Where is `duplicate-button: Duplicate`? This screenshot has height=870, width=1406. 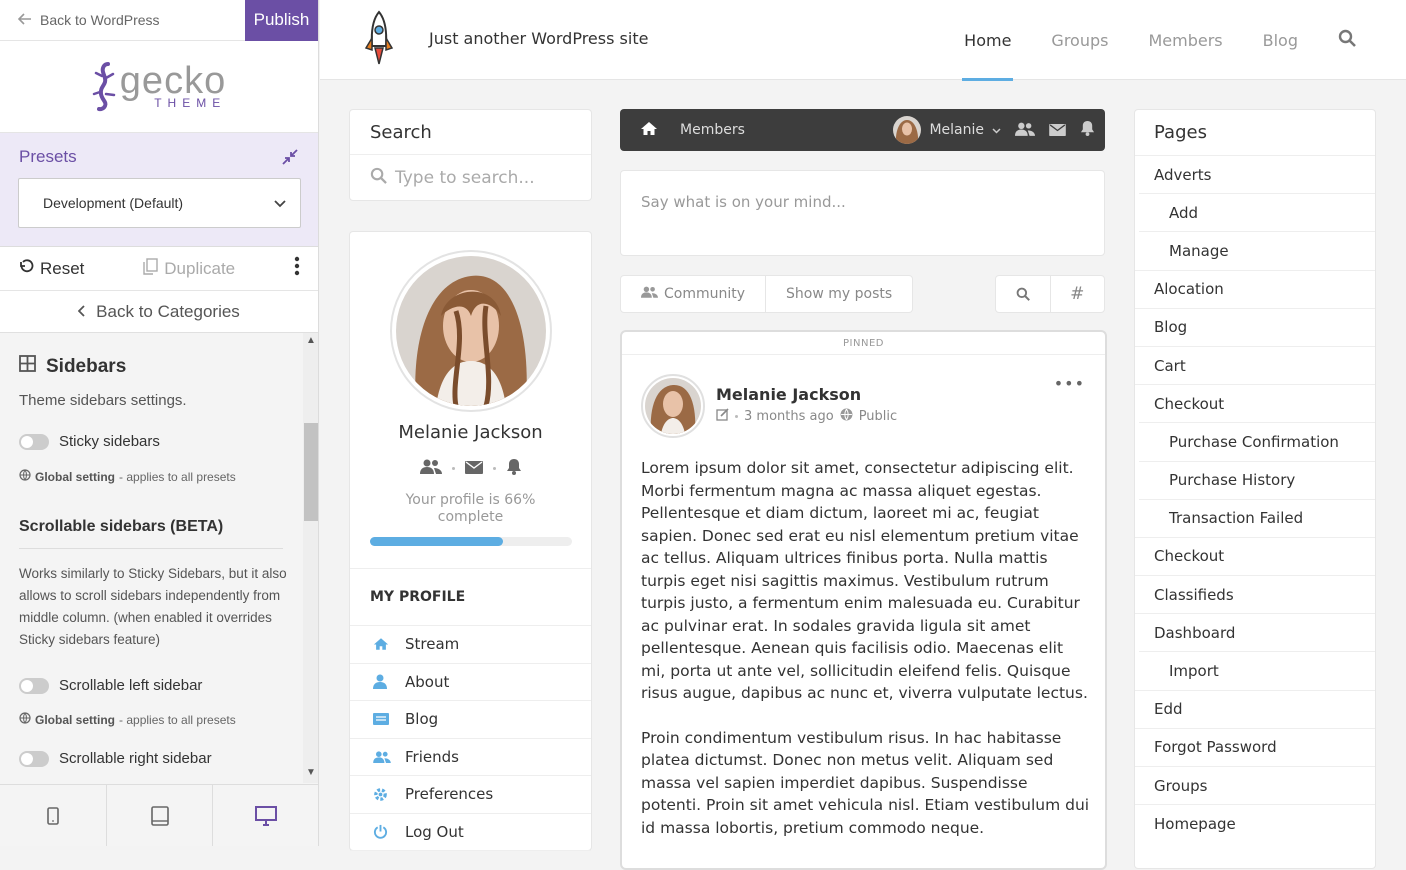 duplicate-button: Duplicate is located at coordinates (189, 268).